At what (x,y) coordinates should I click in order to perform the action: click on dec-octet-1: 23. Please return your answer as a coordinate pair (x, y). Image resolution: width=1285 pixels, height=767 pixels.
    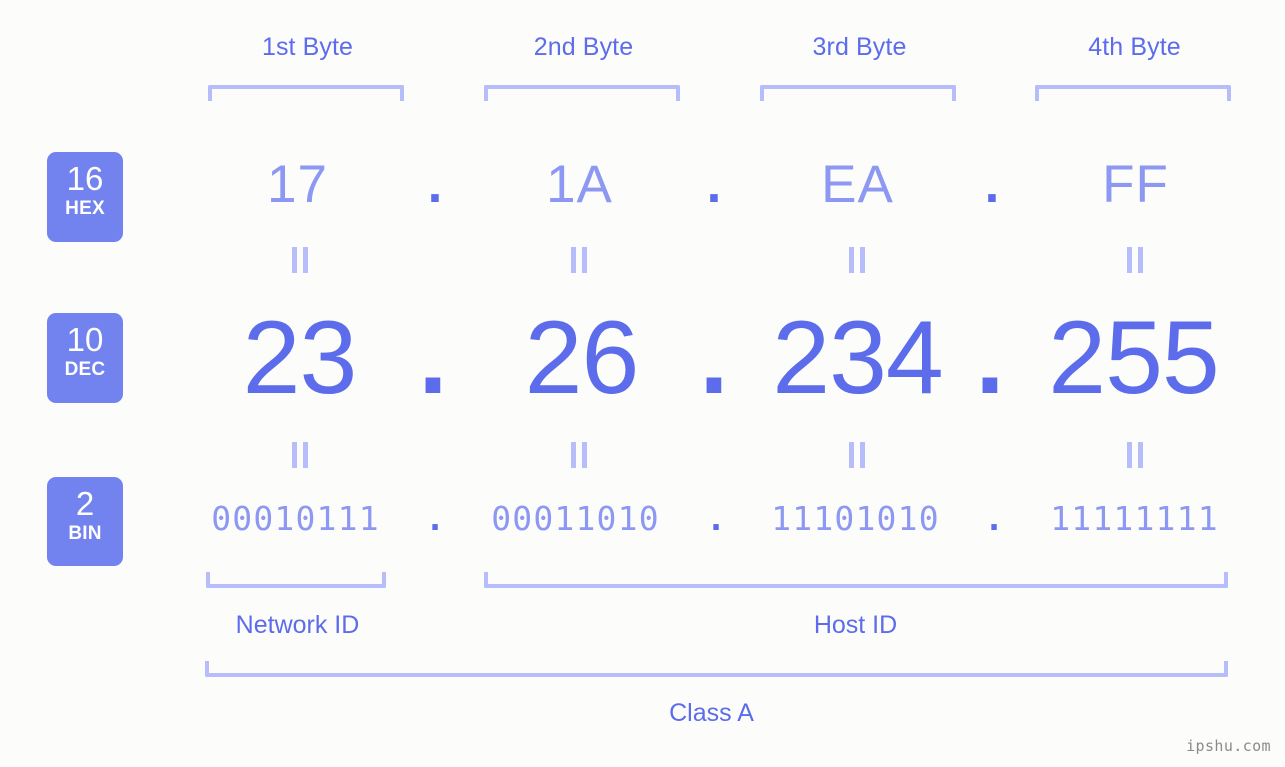
    Looking at the image, I should click on (300, 358).